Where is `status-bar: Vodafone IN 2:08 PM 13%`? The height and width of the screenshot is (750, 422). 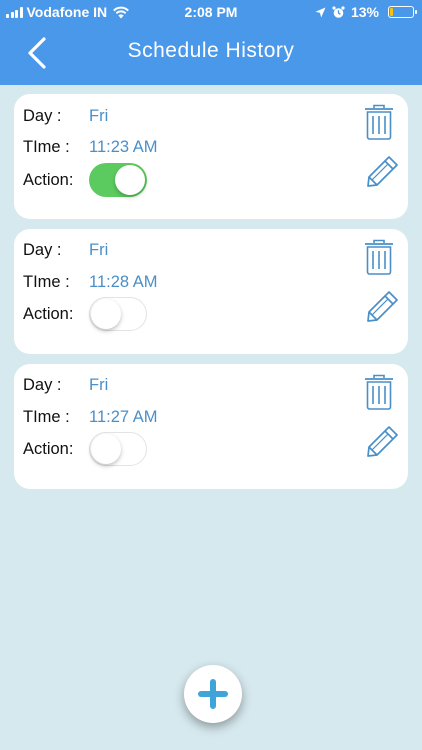 status-bar: Vodafone IN 2:08 PM 13% is located at coordinates (211, 12).